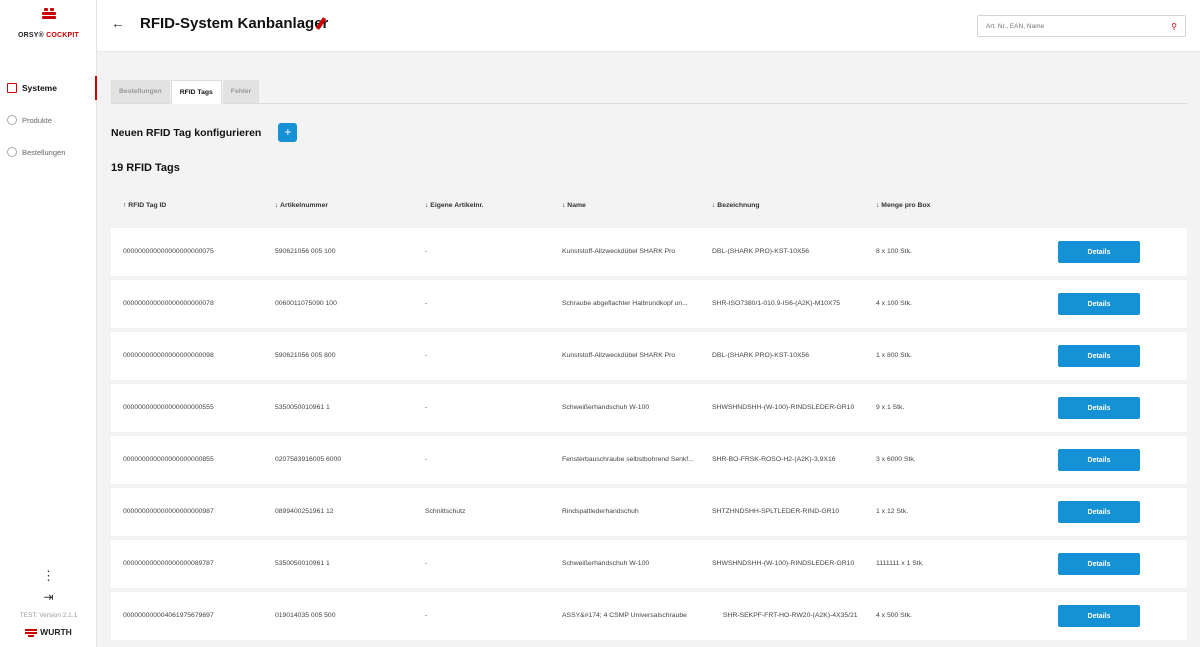  What do you see at coordinates (649, 92) in the screenshot?
I see `tab-bar: Bestellungen RFID Tags Fehler` at bounding box center [649, 92].